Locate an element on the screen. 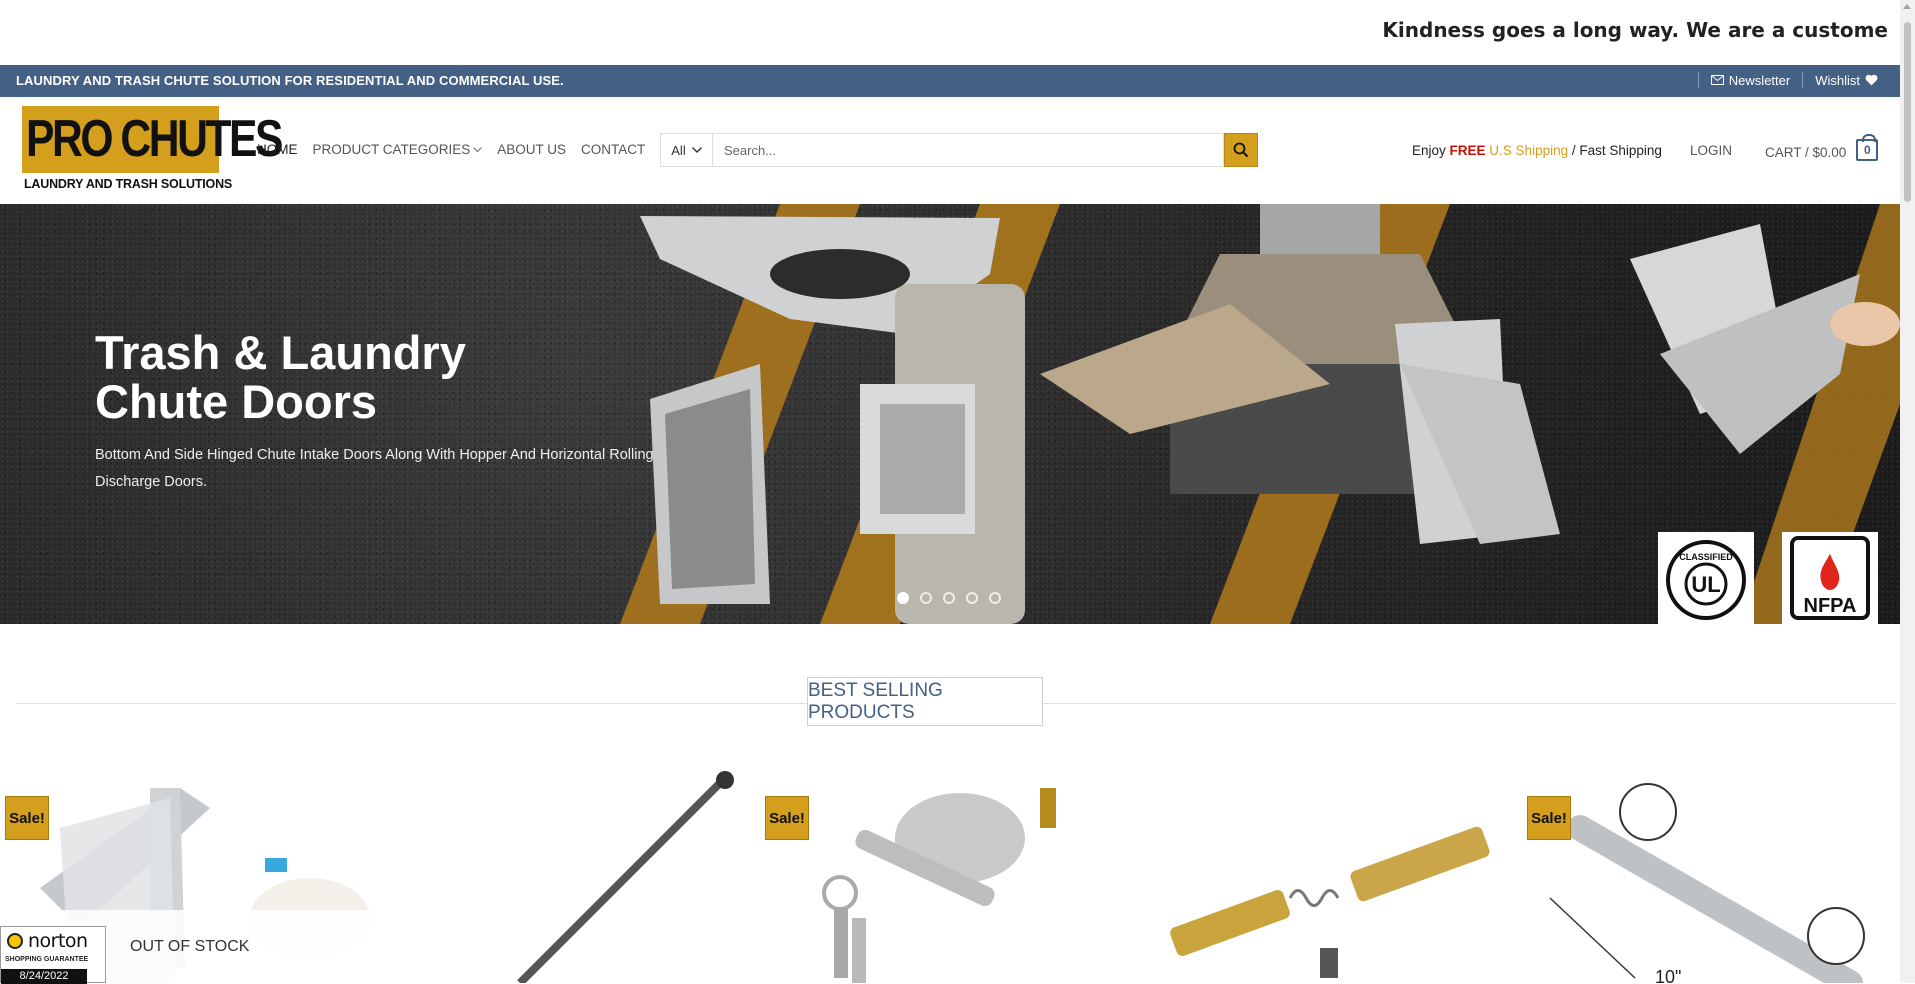  cart-count: 0 is located at coordinates (1867, 150).